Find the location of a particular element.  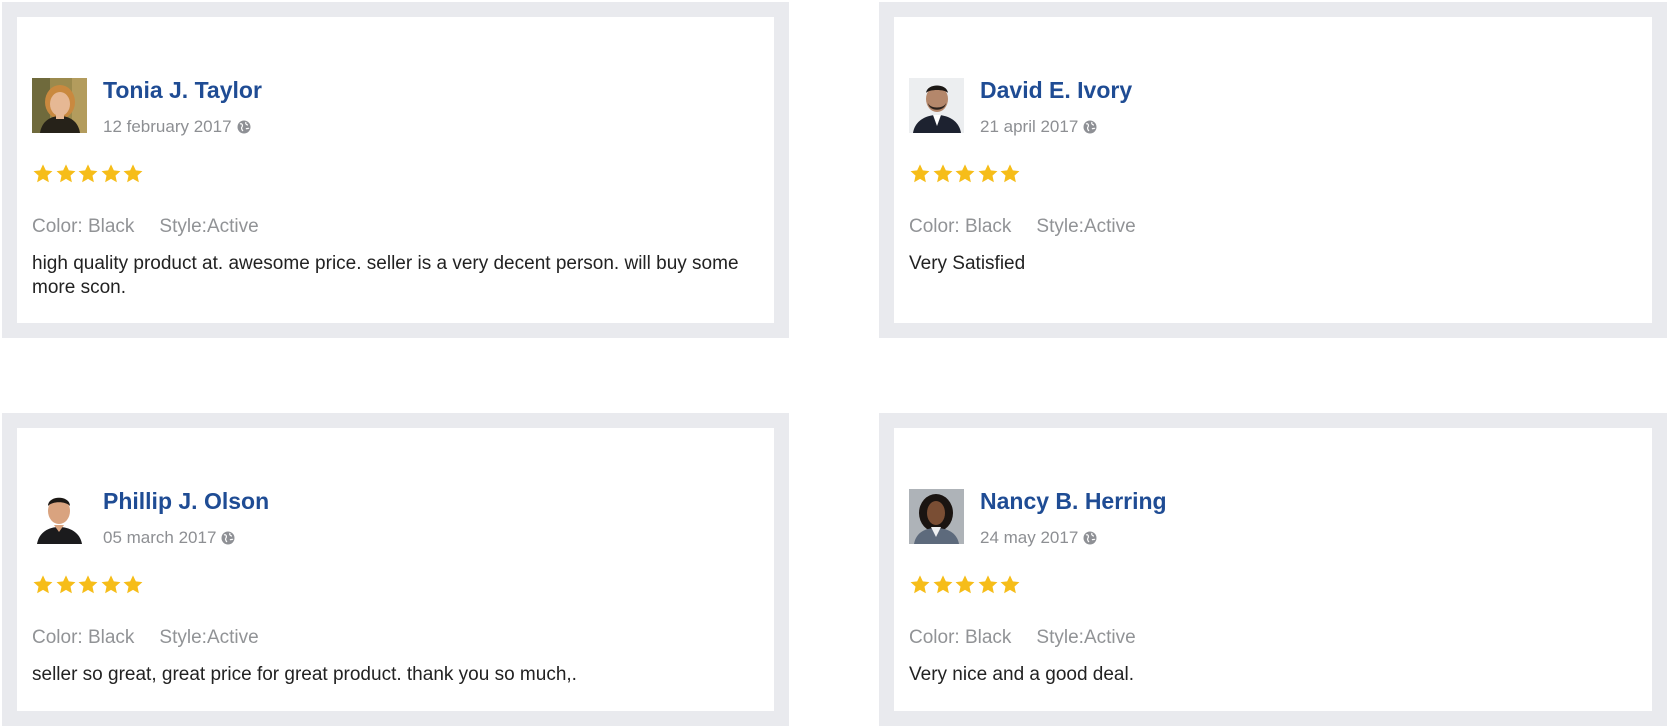

review-date: 24 may 2017 is located at coordinates (1038, 538).